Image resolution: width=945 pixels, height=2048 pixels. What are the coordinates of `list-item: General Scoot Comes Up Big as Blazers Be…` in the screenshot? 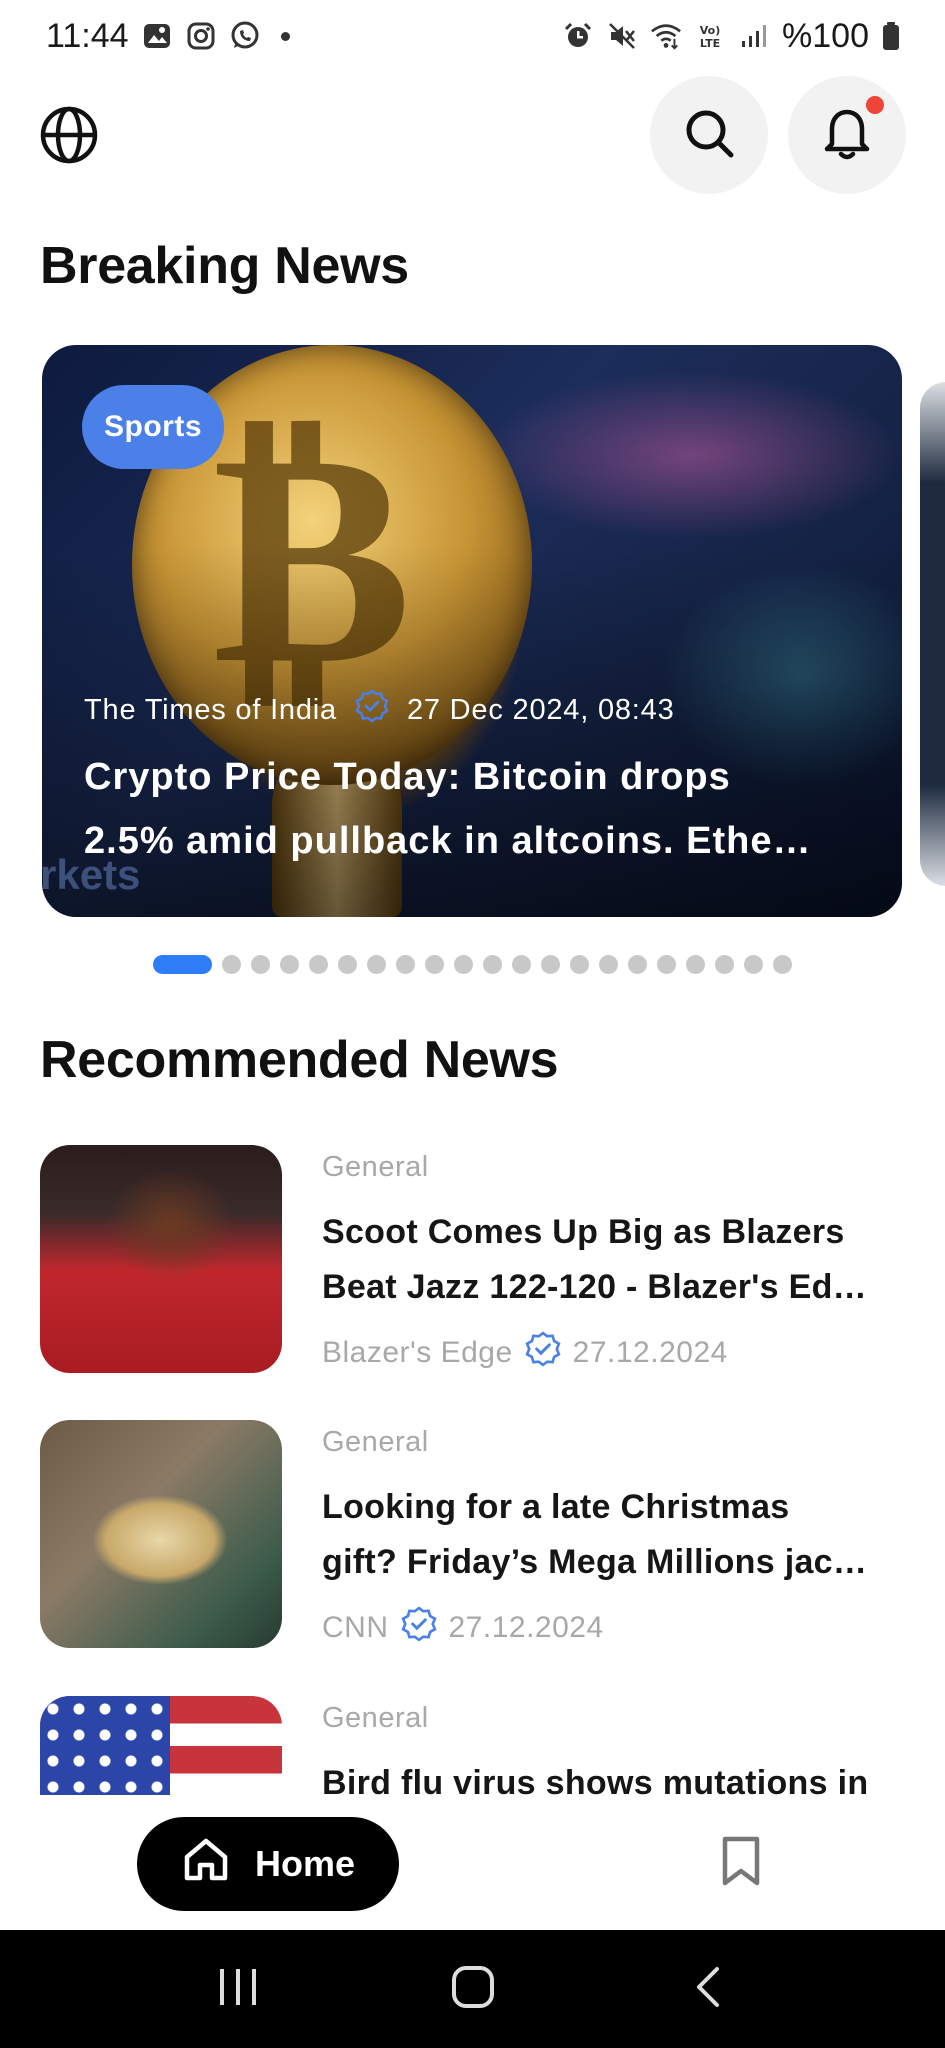 It's located at (475, 1260).